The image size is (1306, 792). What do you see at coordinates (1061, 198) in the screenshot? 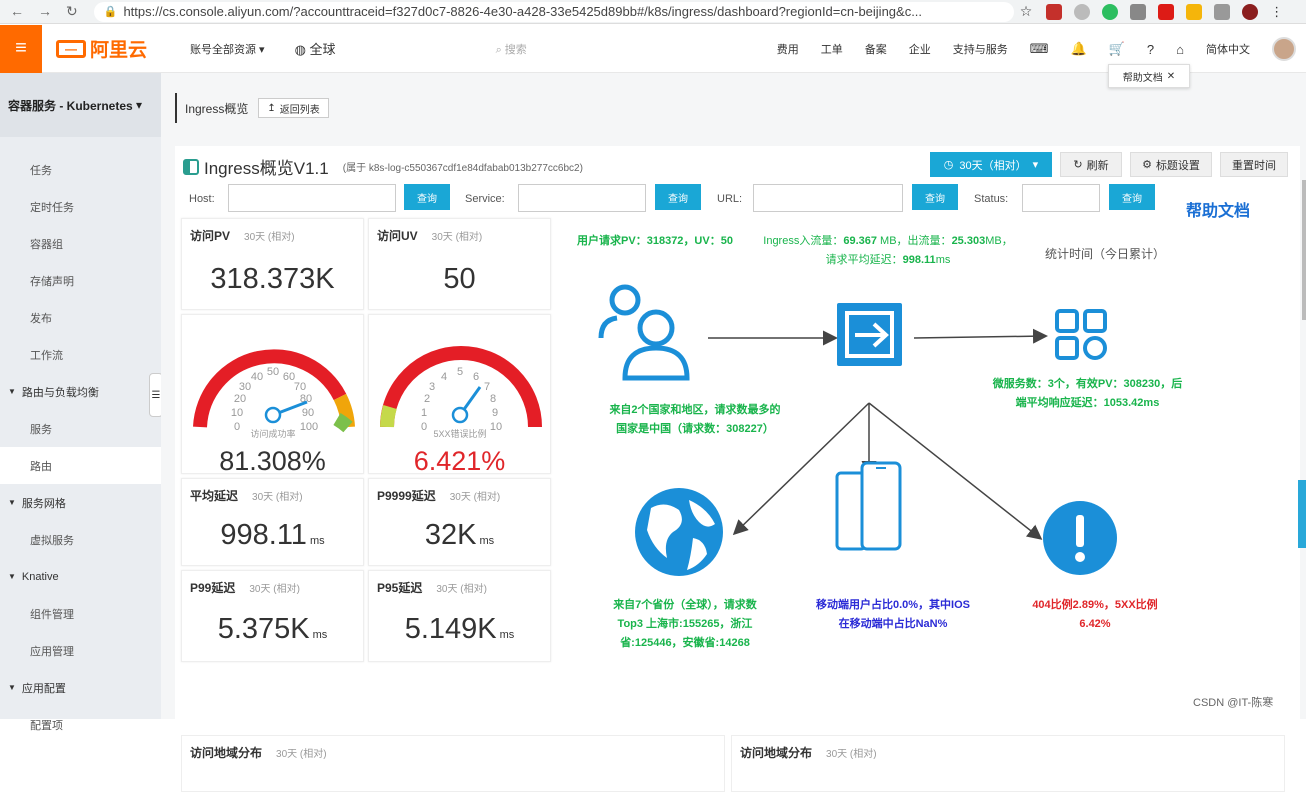
I see `status-input` at bounding box center [1061, 198].